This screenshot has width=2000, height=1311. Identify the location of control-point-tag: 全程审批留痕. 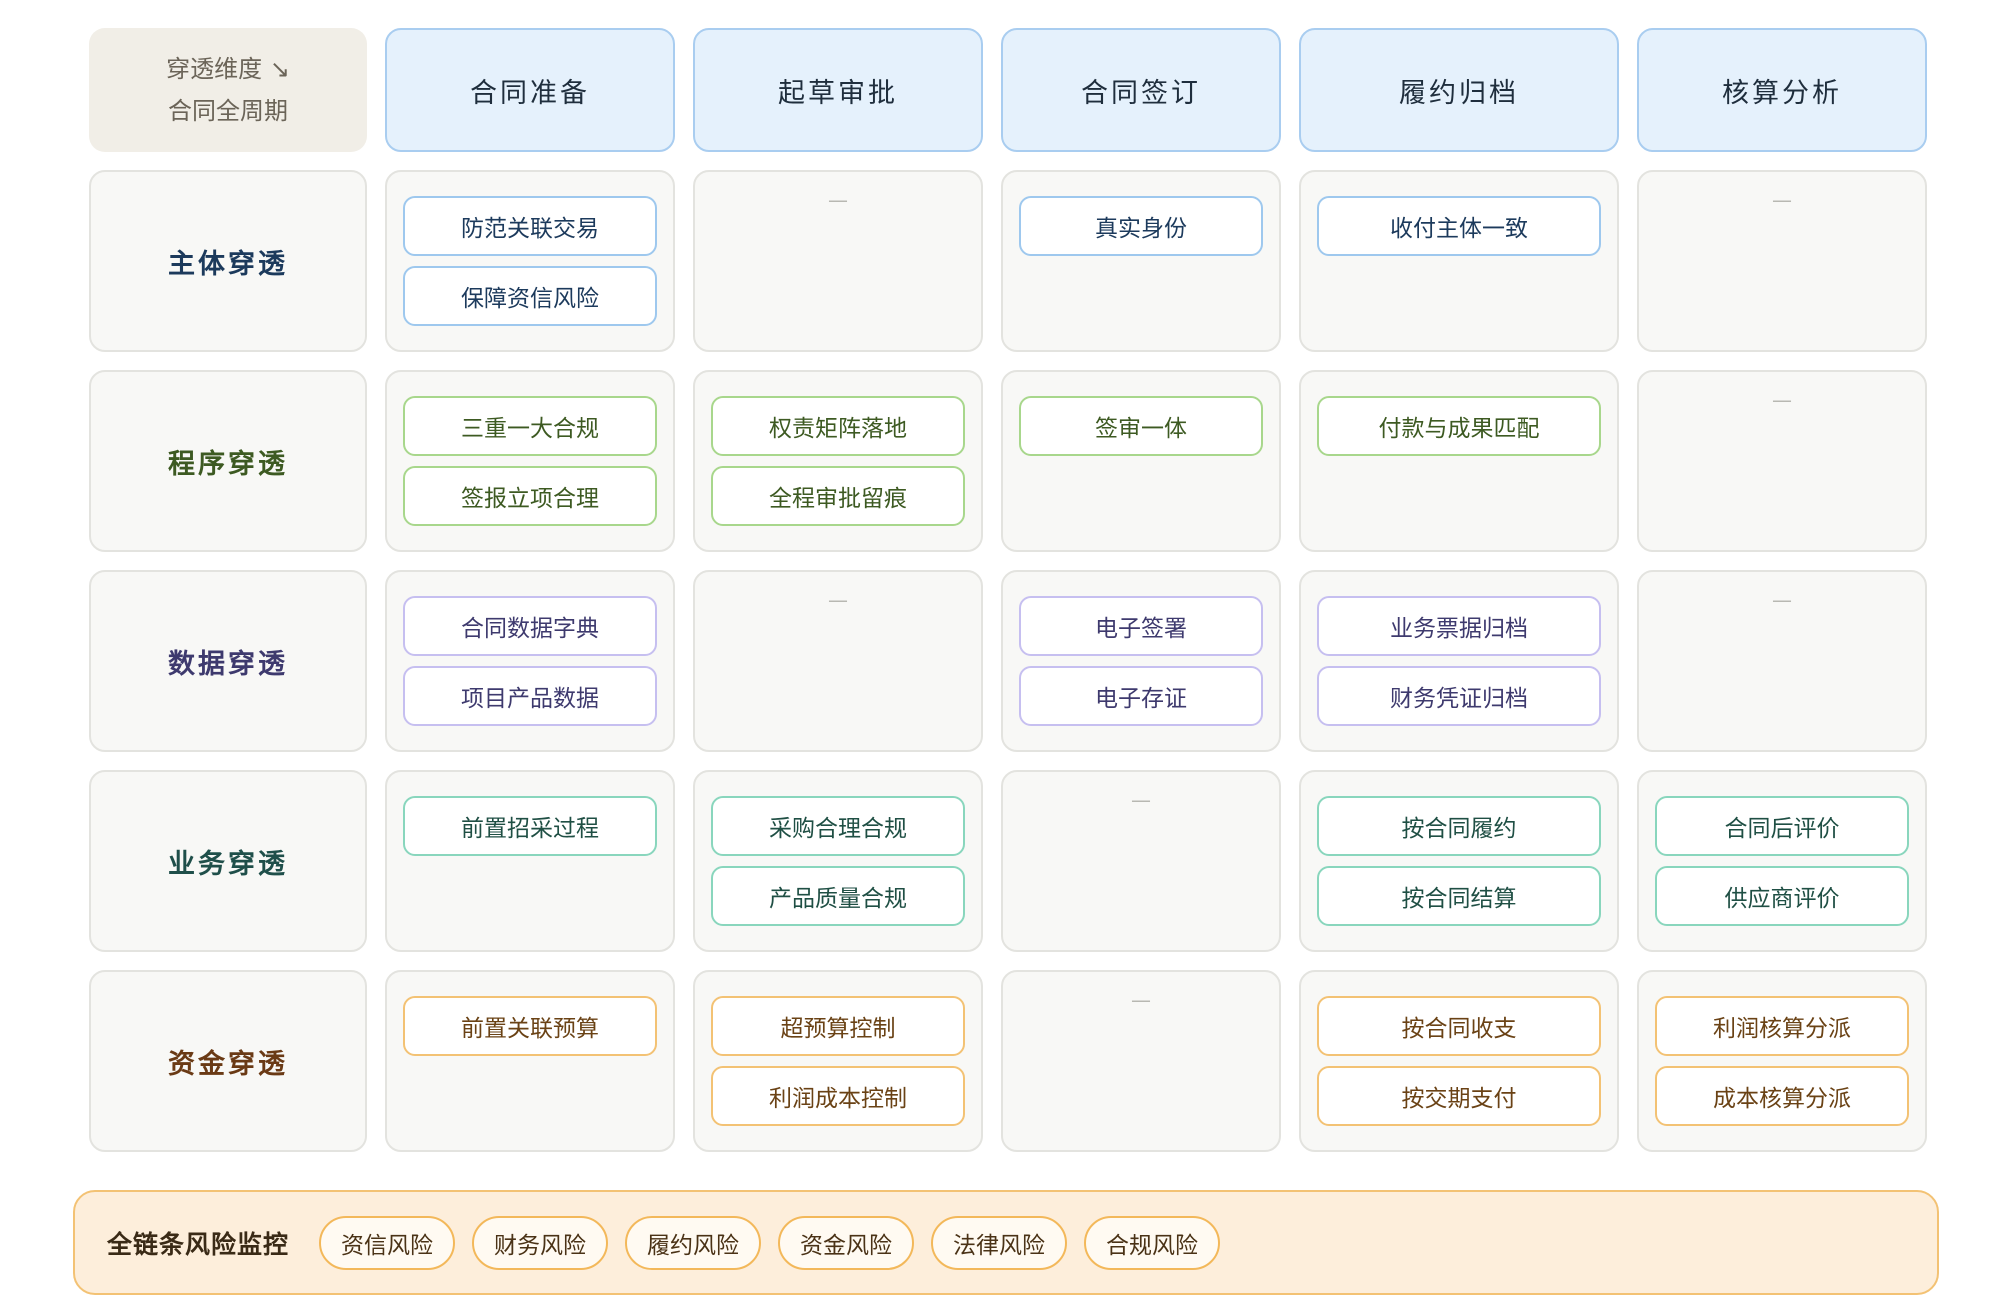
(838, 496).